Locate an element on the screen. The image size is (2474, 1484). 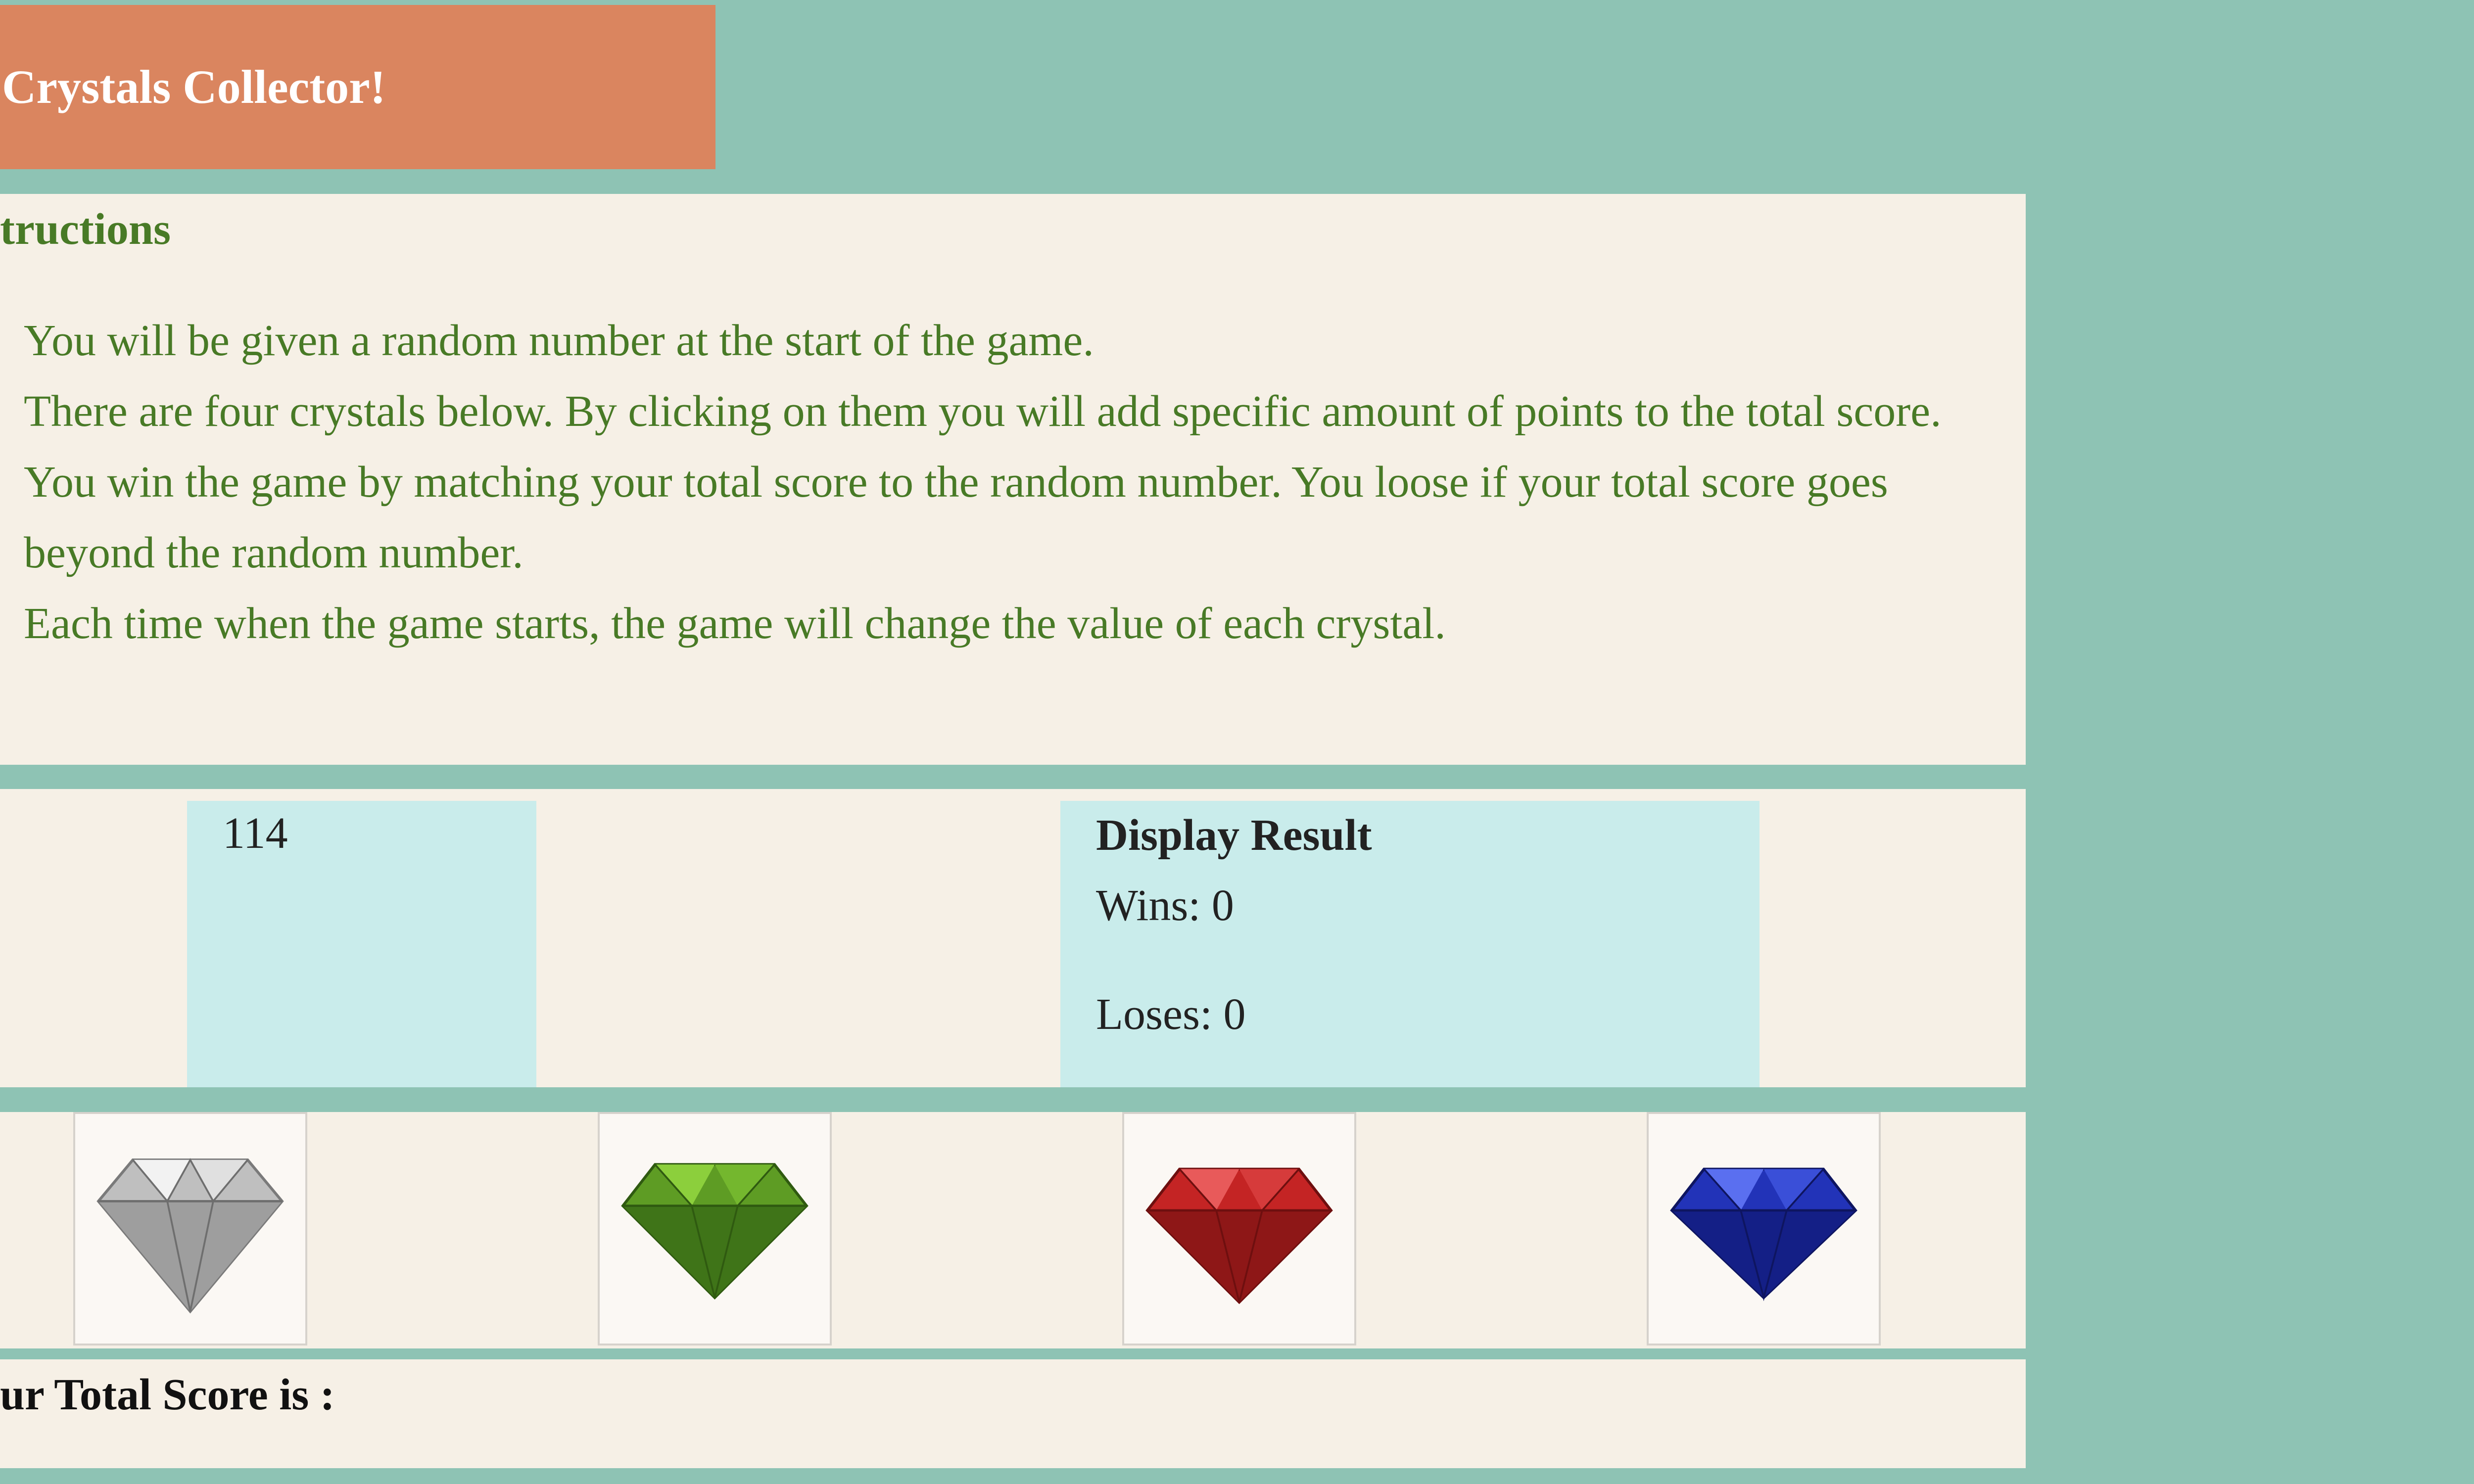
result-box: Display Result Wins: 0 Loses: 0 is located at coordinates (1410, 944).